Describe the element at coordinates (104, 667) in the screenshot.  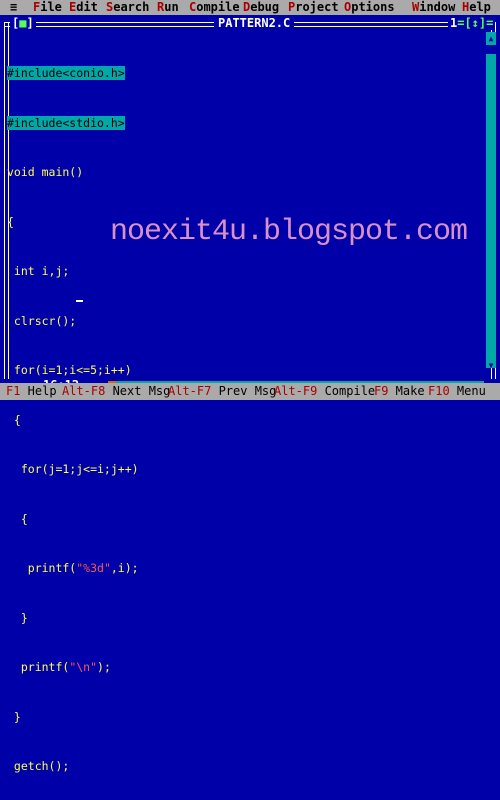
I see `code-token: );` at that location.